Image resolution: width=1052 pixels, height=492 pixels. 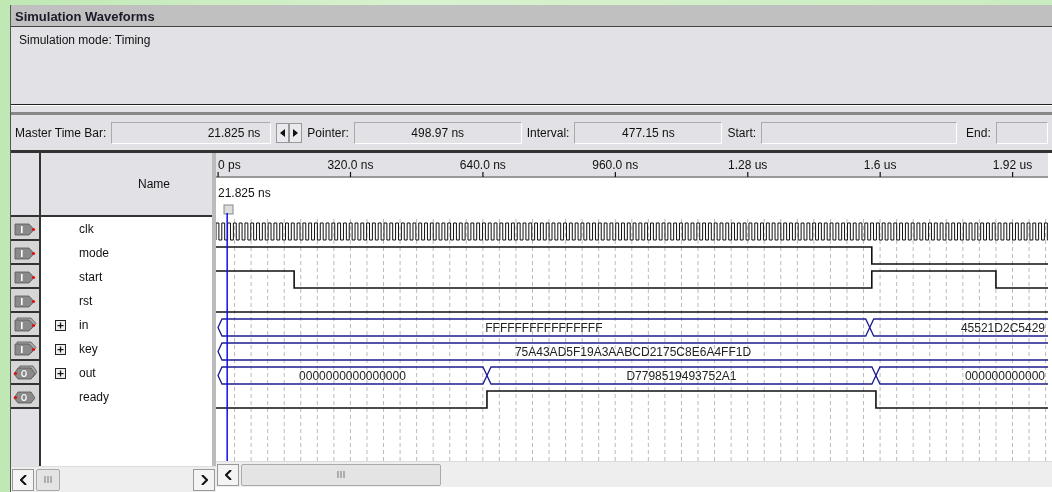 What do you see at coordinates (88, 349) in the screenshot?
I see `signal-name: key` at bounding box center [88, 349].